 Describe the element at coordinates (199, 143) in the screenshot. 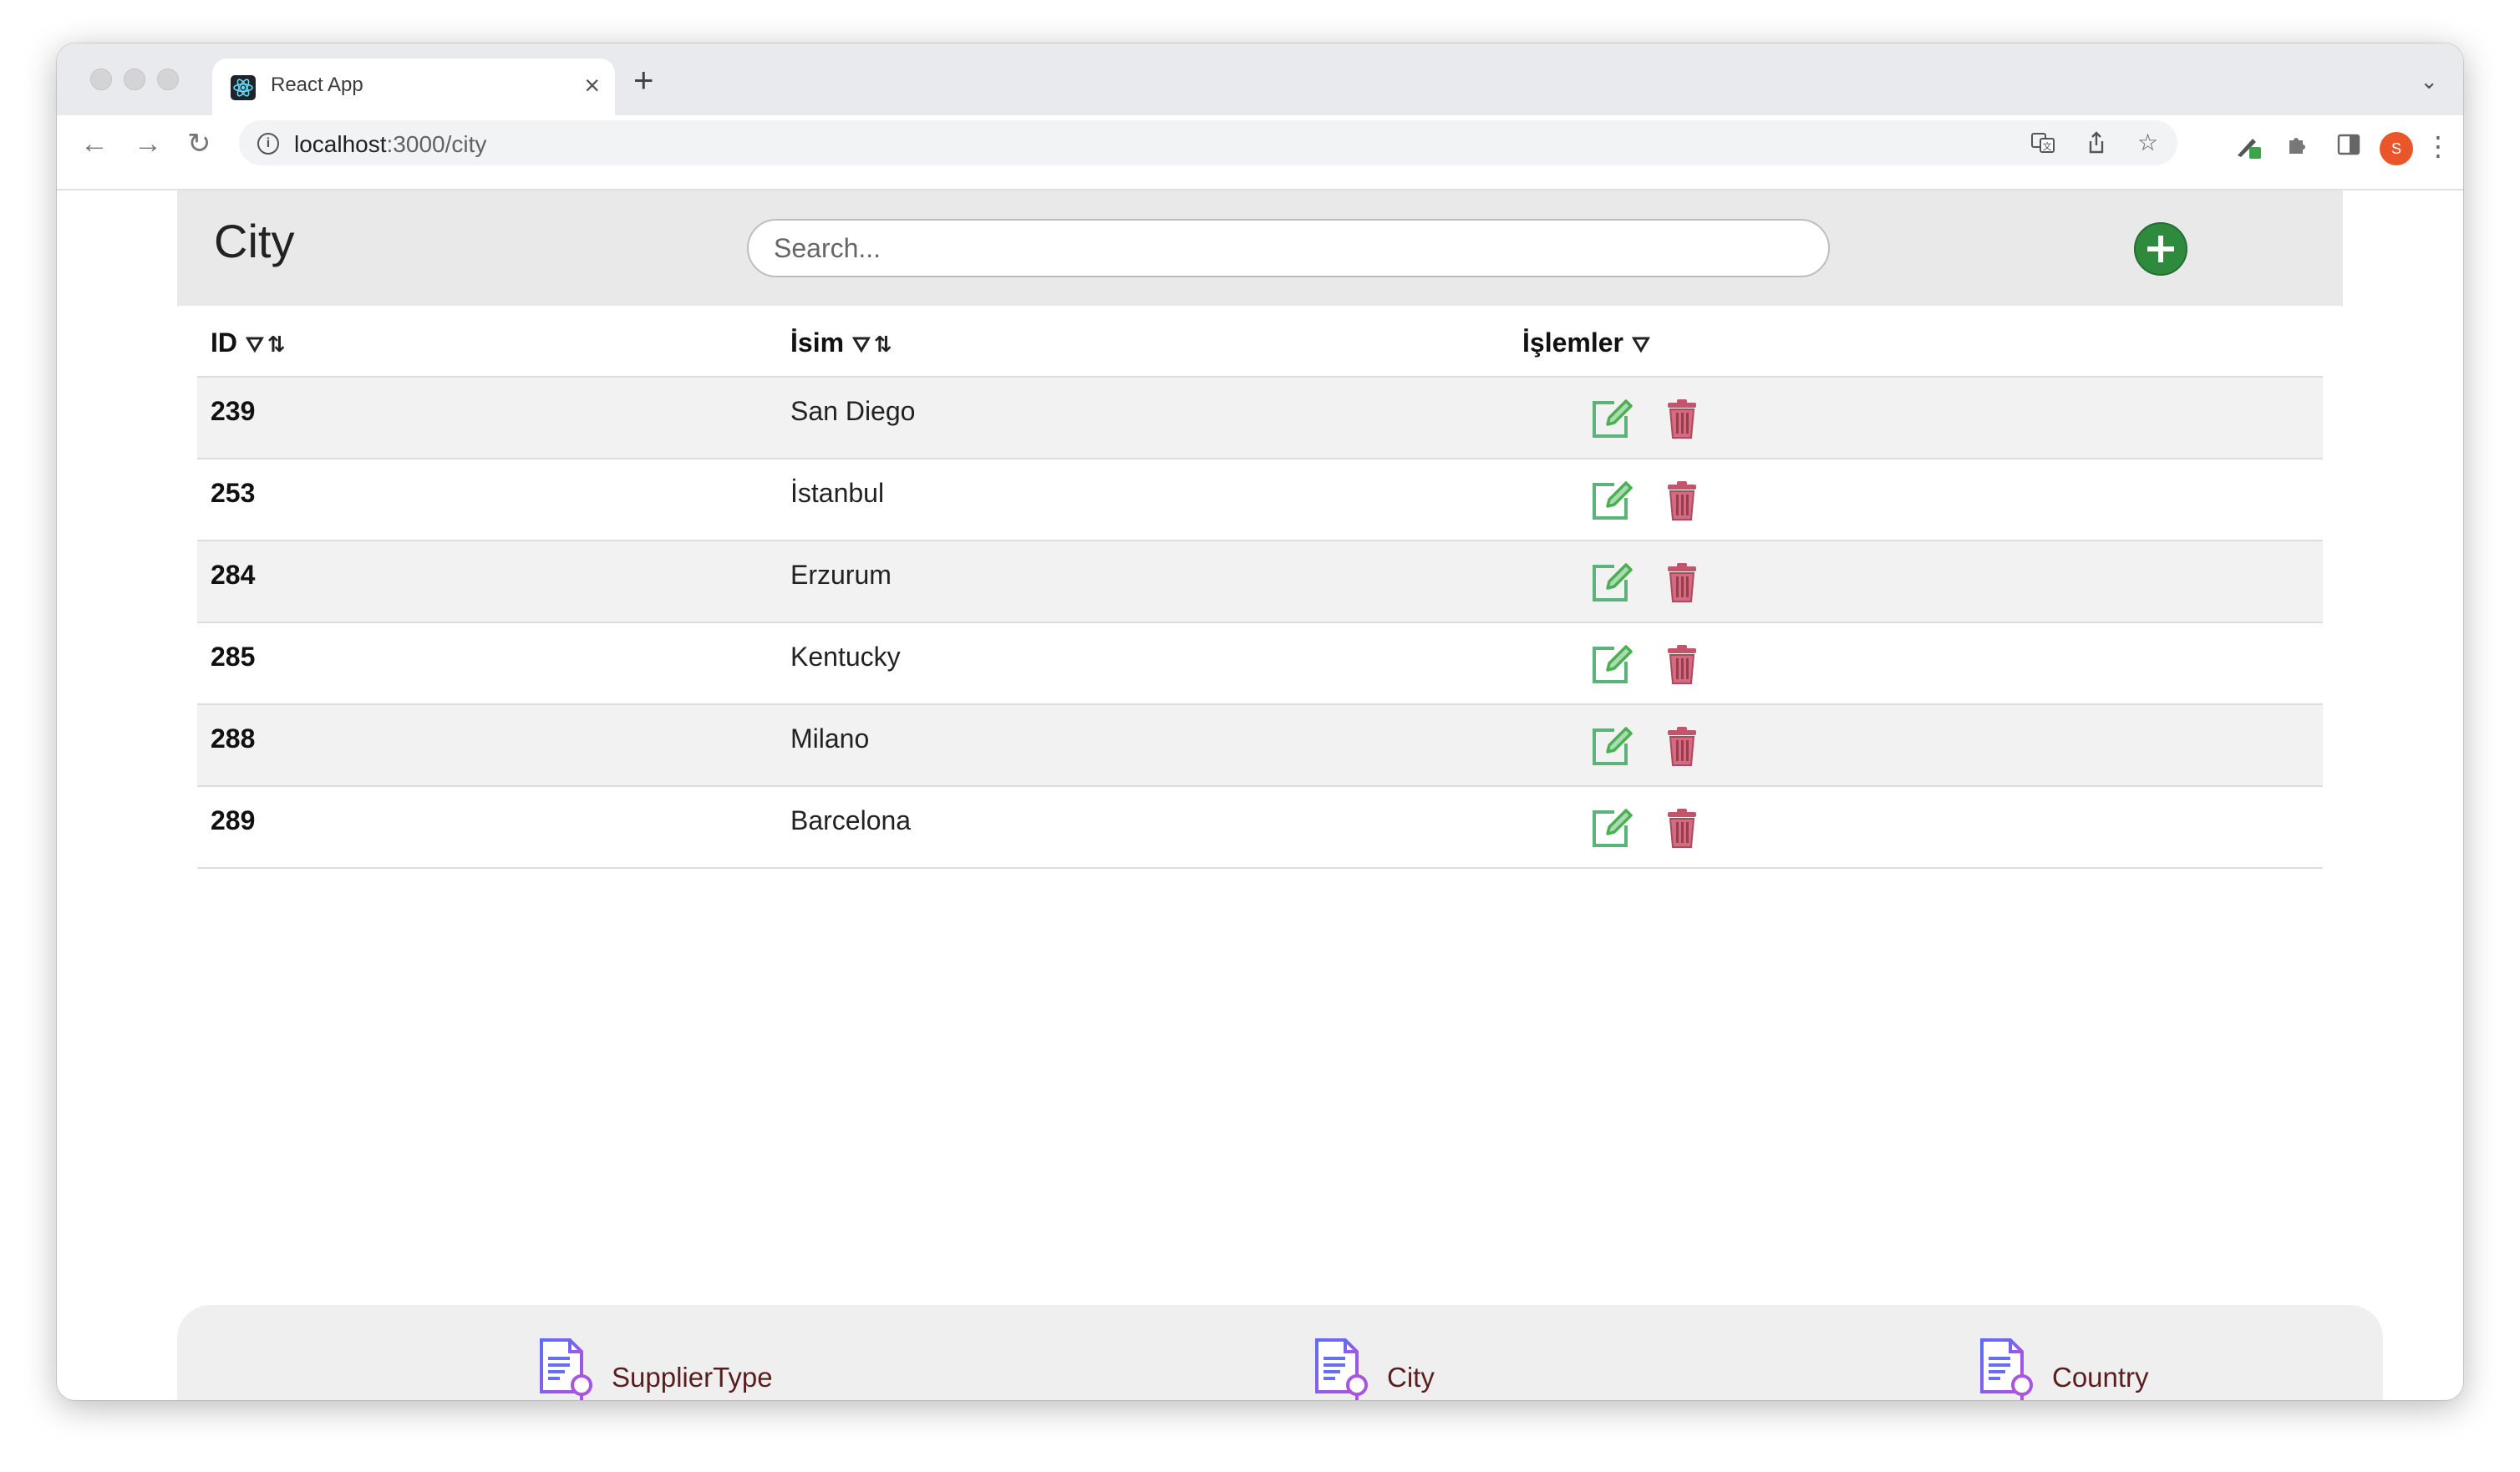

I see `reload-icon: ↻` at that location.